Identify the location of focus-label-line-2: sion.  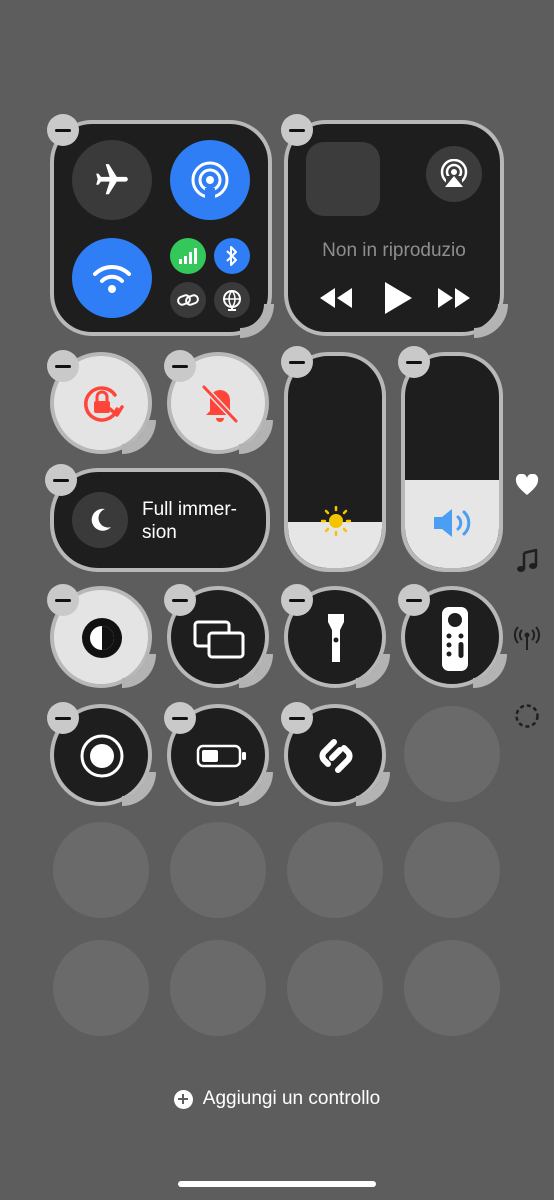
(159, 532).